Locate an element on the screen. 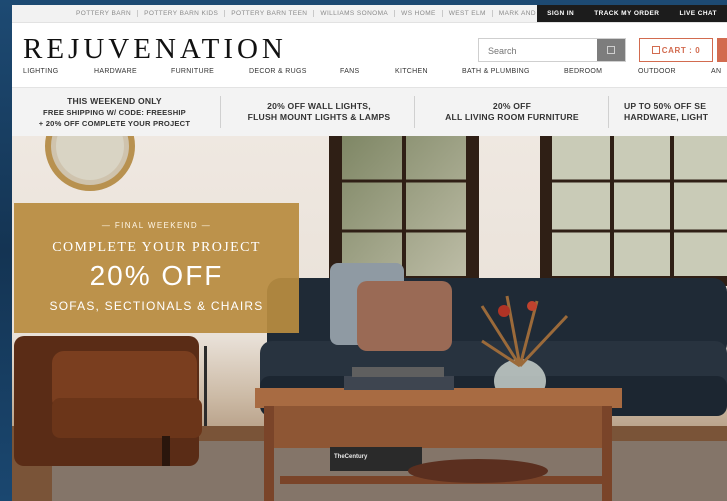  brand-link-williams-sonoma: WILLIAMS SONOMA is located at coordinates (355, 13).